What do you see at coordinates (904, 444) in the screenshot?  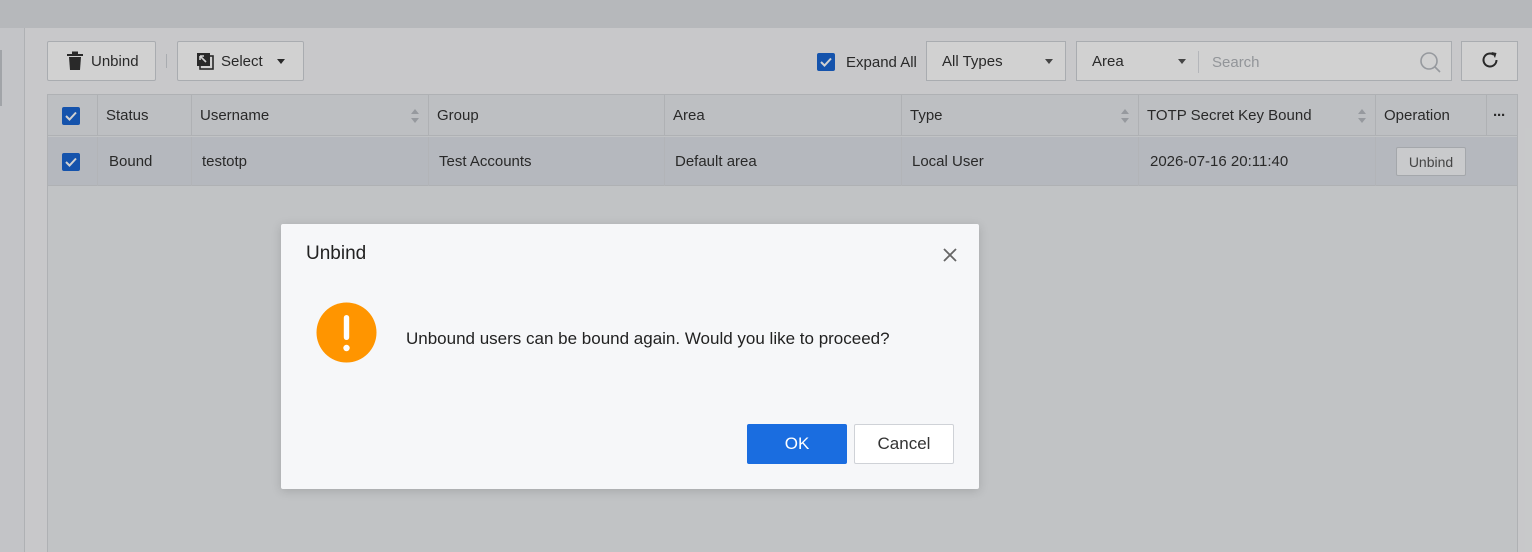 I see `cancel-button: Cancel` at bounding box center [904, 444].